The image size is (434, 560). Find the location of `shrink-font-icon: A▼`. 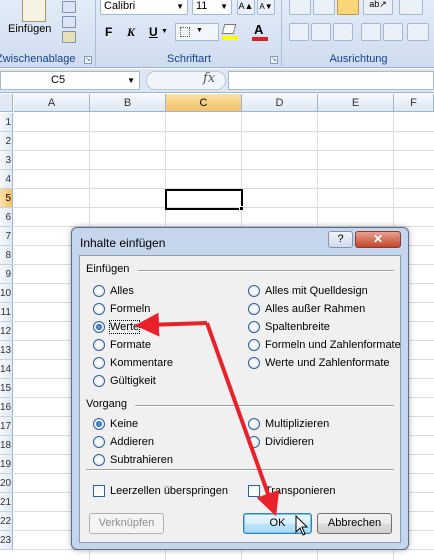

shrink-font-icon: A▼ is located at coordinates (266, 7).